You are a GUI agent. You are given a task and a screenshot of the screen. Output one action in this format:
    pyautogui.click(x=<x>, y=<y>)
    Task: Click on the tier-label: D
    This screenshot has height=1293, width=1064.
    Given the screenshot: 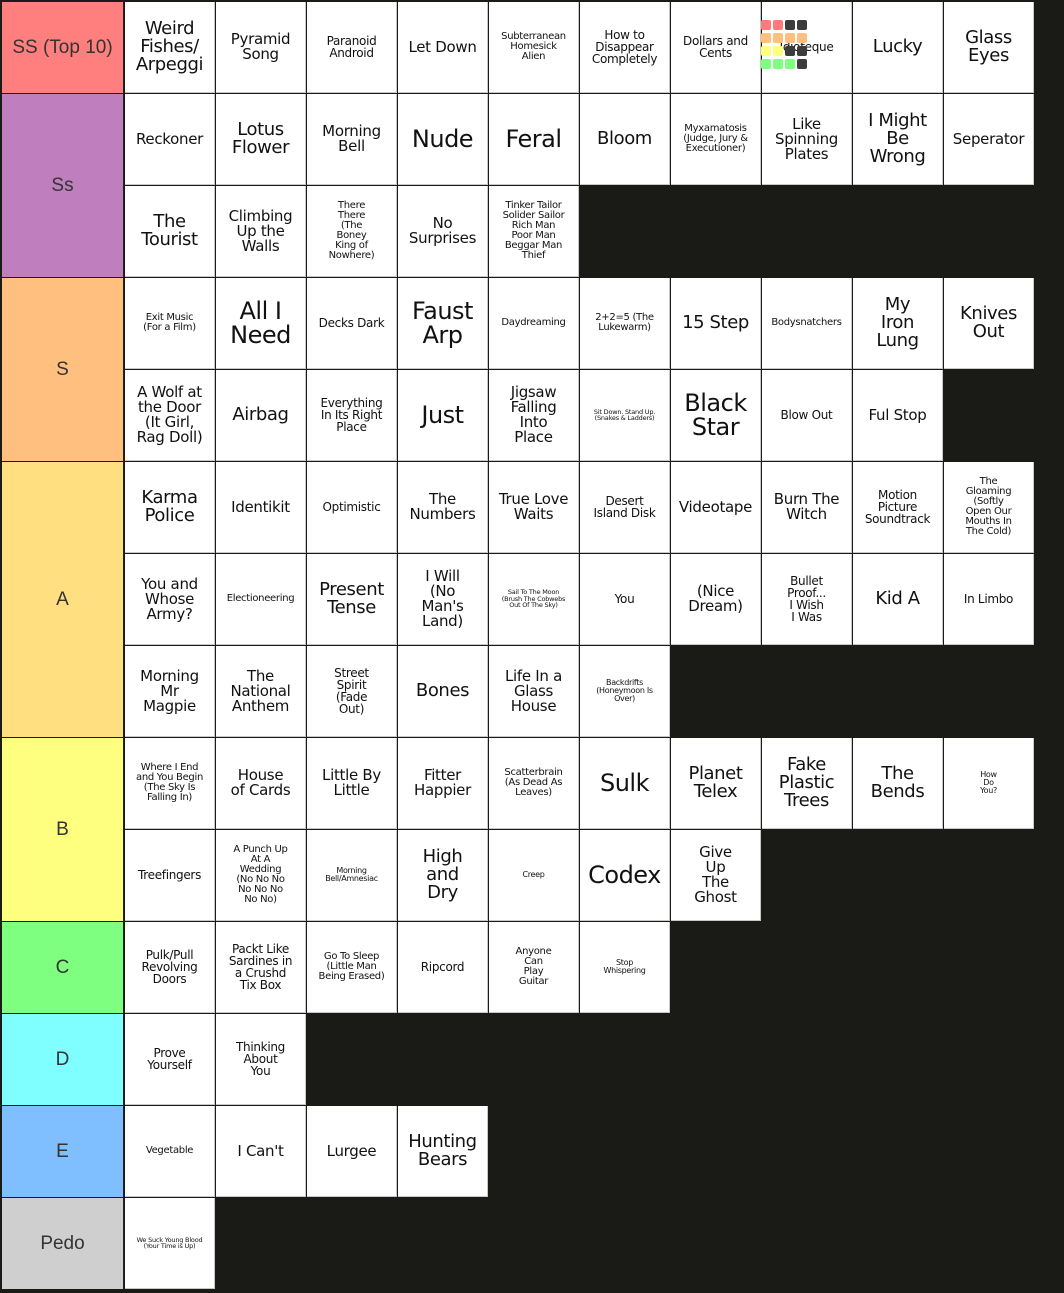 What is the action you would take?
    pyautogui.click(x=63, y=1059)
    